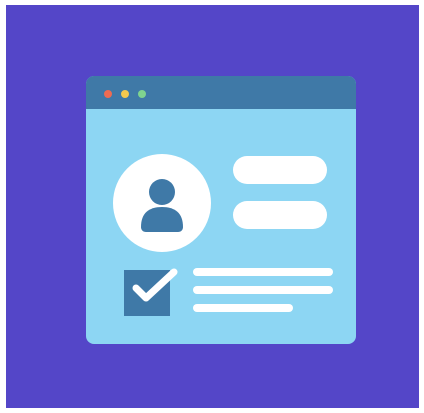 The height and width of the screenshot is (413, 424). I want to click on close-dot-icon, so click(108, 94).